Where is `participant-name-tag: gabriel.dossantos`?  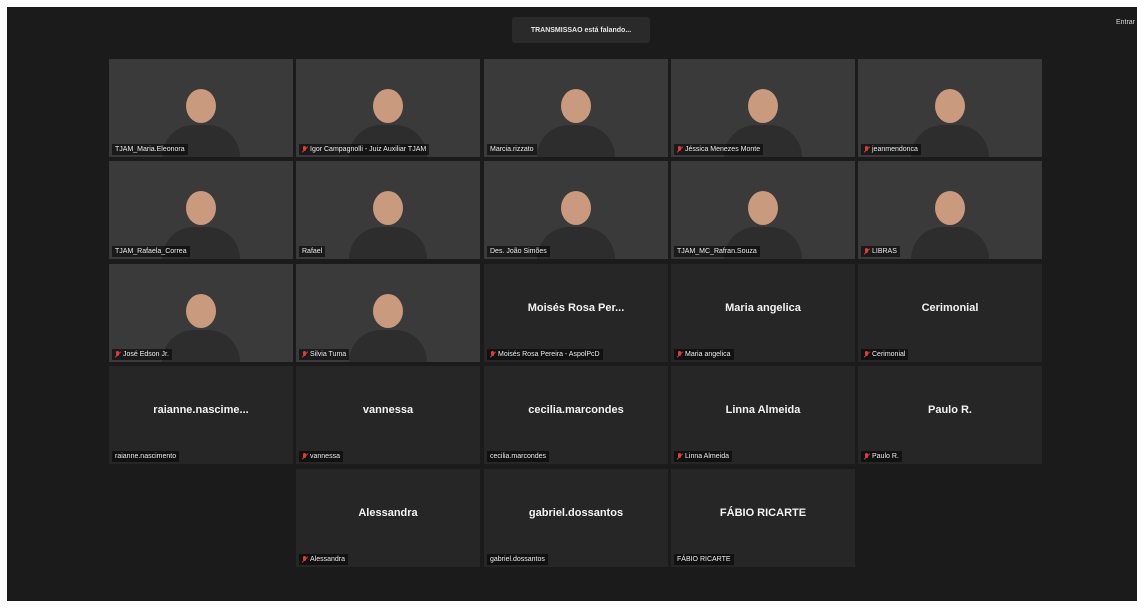 participant-name-tag: gabriel.dossantos is located at coordinates (517, 559).